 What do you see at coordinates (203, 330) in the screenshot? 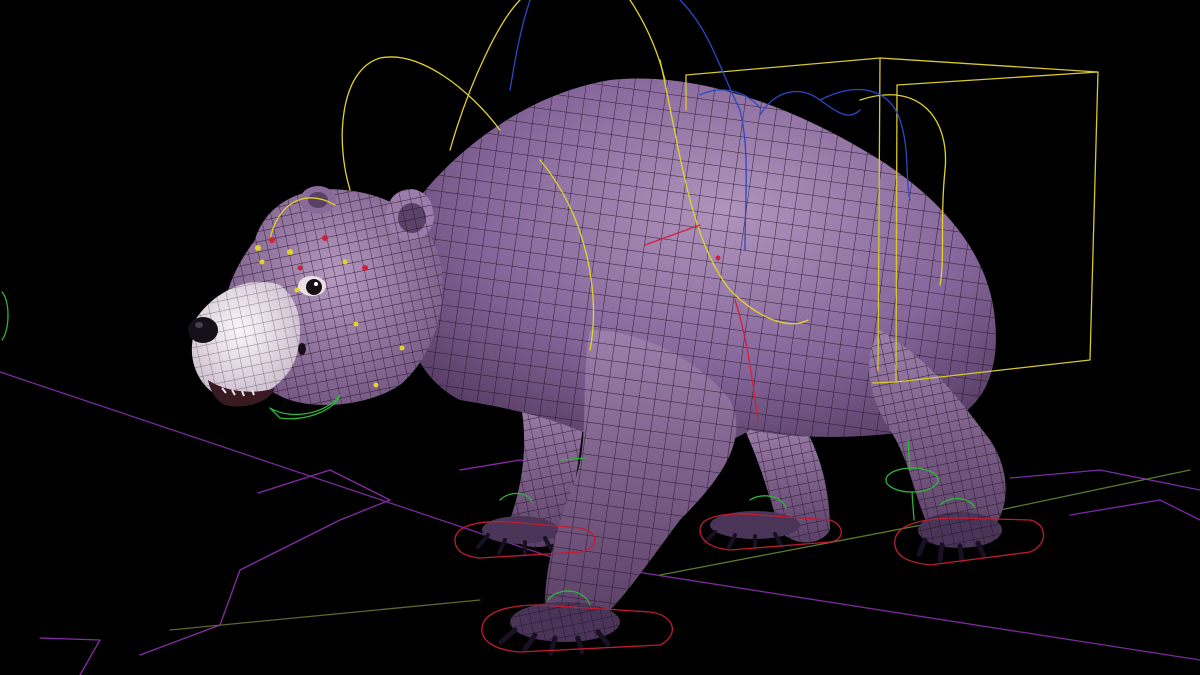
I see `bear-nose` at bounding box center [203, 330].